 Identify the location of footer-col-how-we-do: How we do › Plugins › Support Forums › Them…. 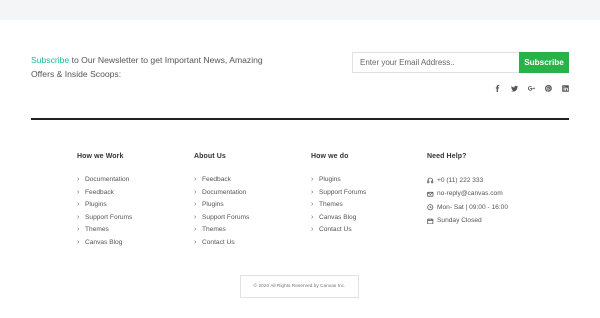
(338, 195).